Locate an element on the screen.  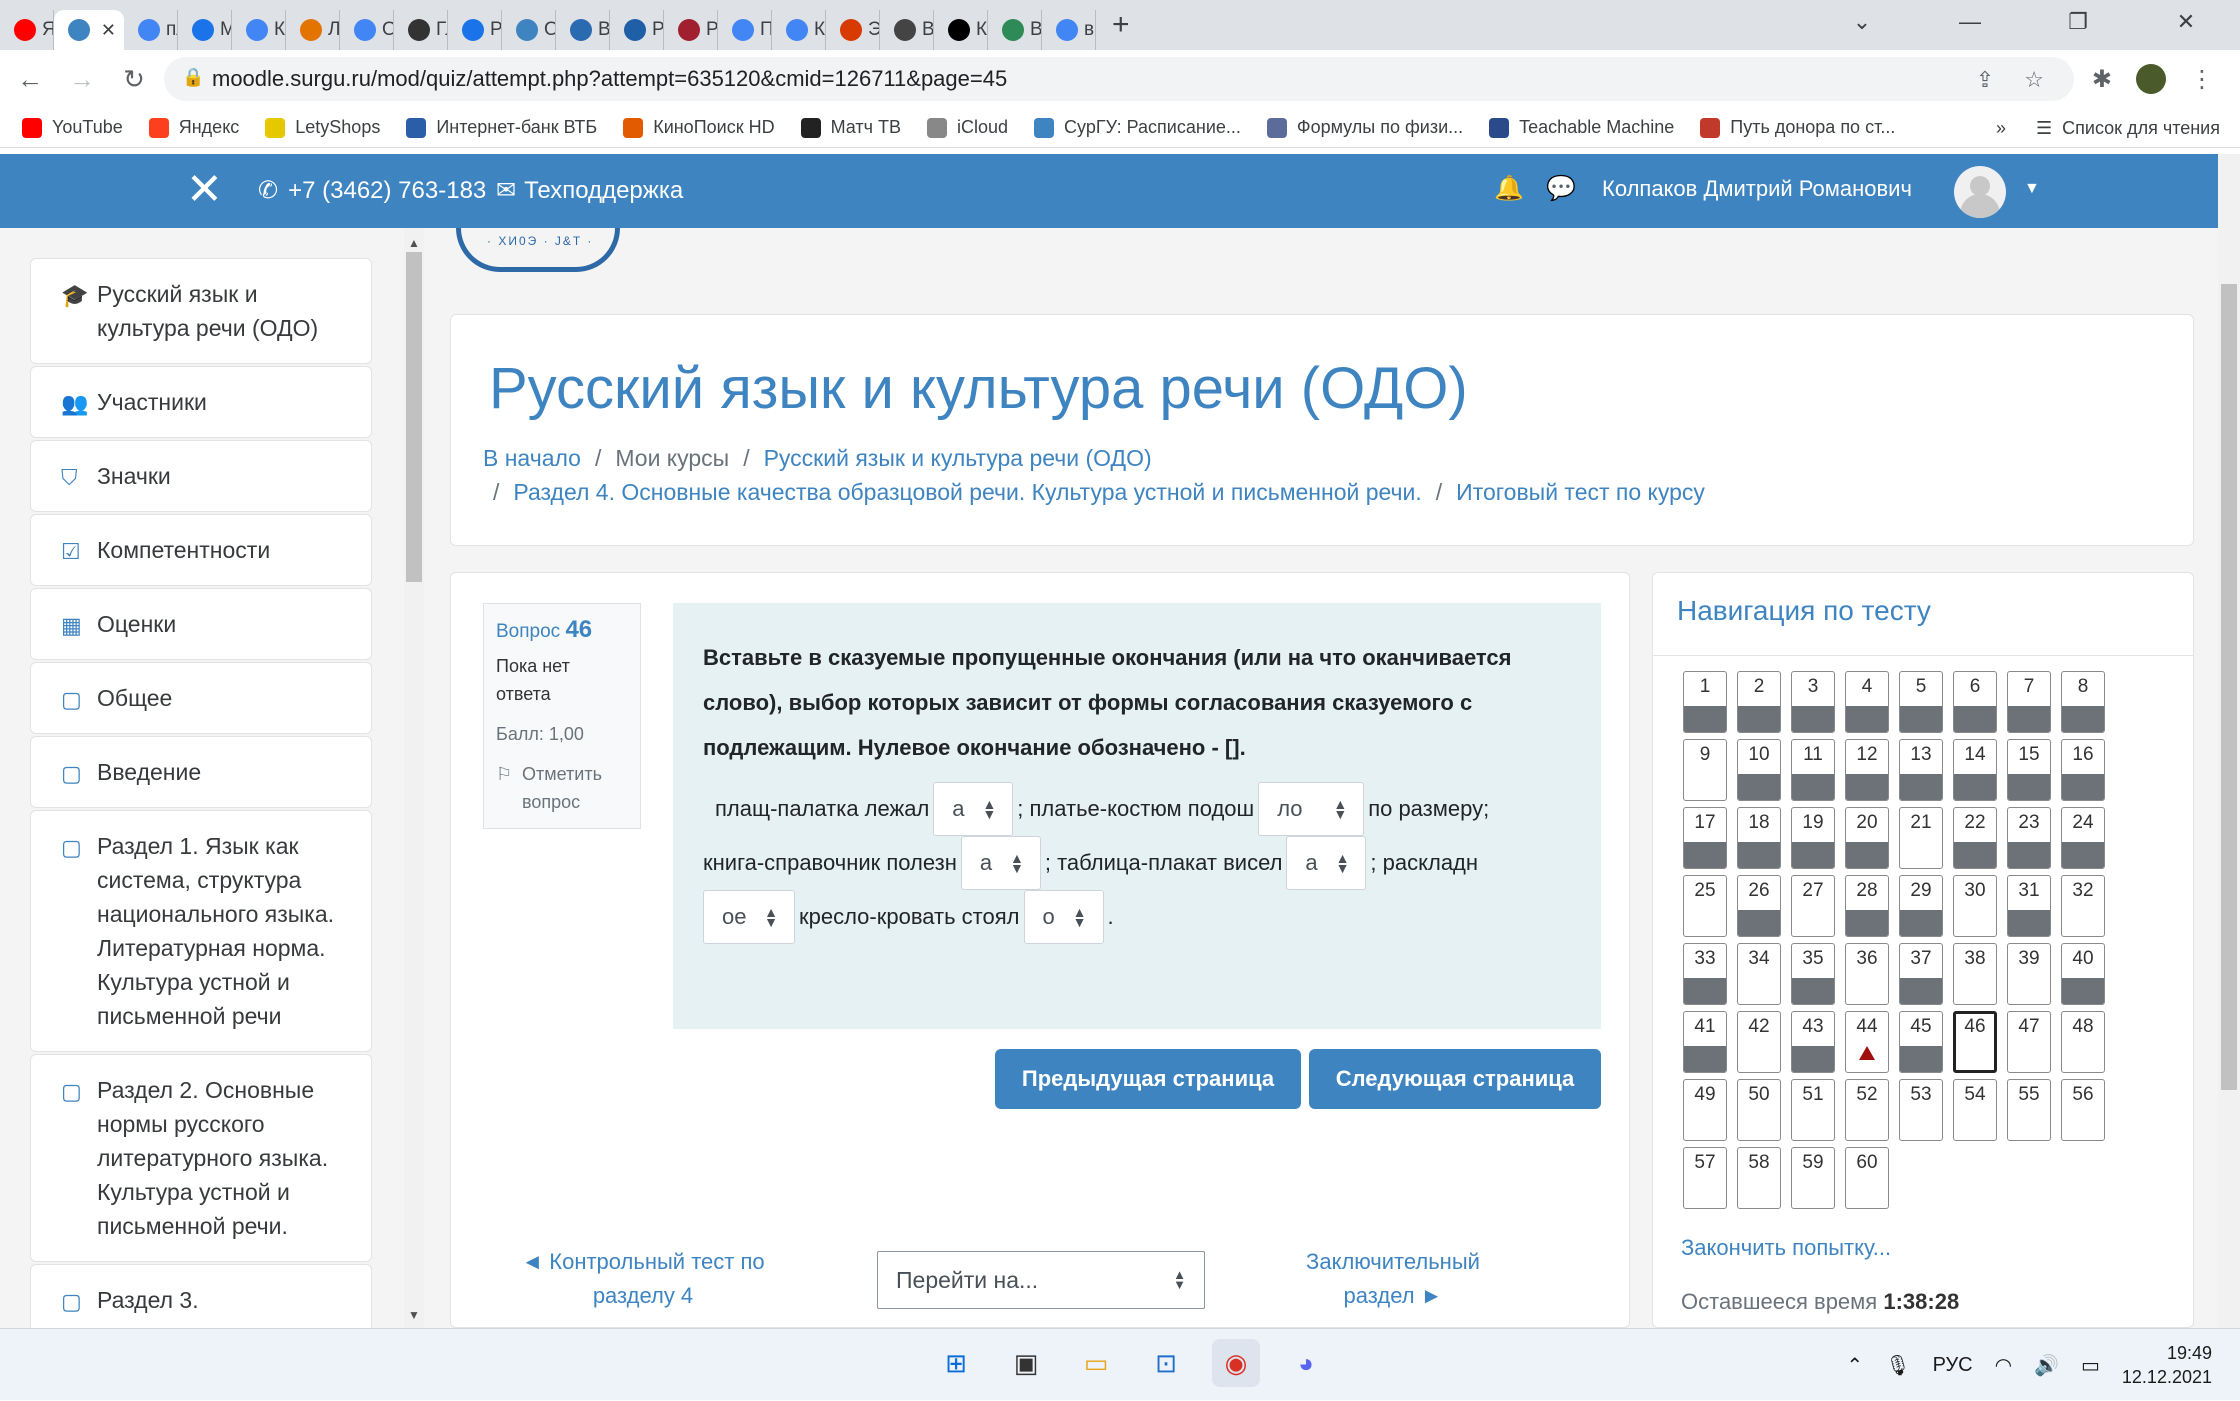
answer-select-2: ло ▲ ▼ is located at coordinates (1311, 809).